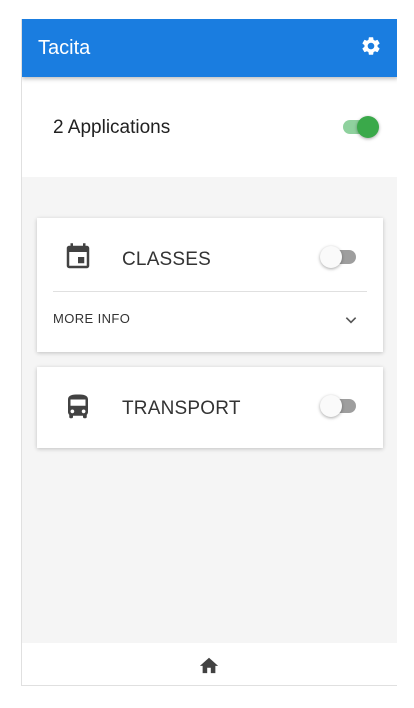 The width and height of the screenshot is (414, 708). I want to click on home-icon, so click(209, 665).